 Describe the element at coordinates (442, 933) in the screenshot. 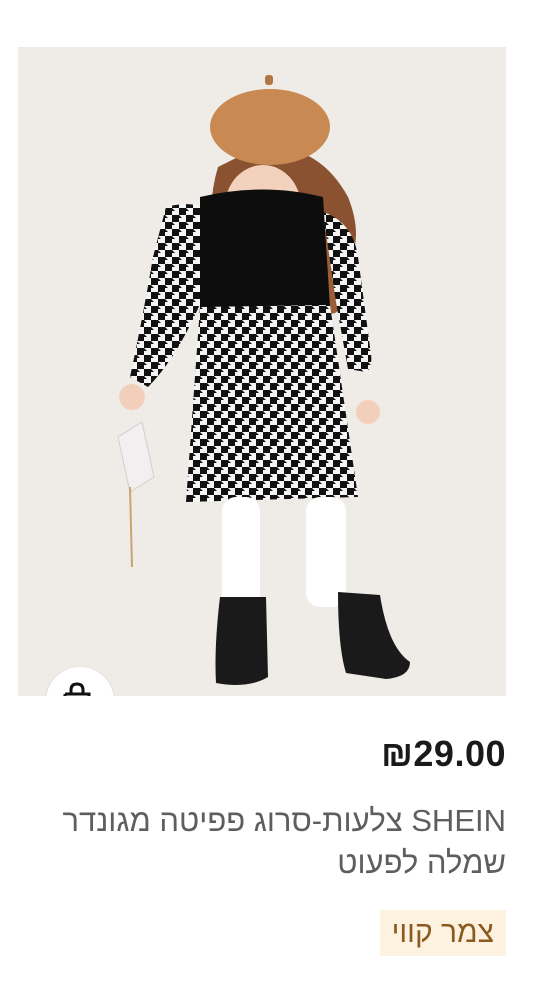

I see `product-tag: צמר קווי` at that location.